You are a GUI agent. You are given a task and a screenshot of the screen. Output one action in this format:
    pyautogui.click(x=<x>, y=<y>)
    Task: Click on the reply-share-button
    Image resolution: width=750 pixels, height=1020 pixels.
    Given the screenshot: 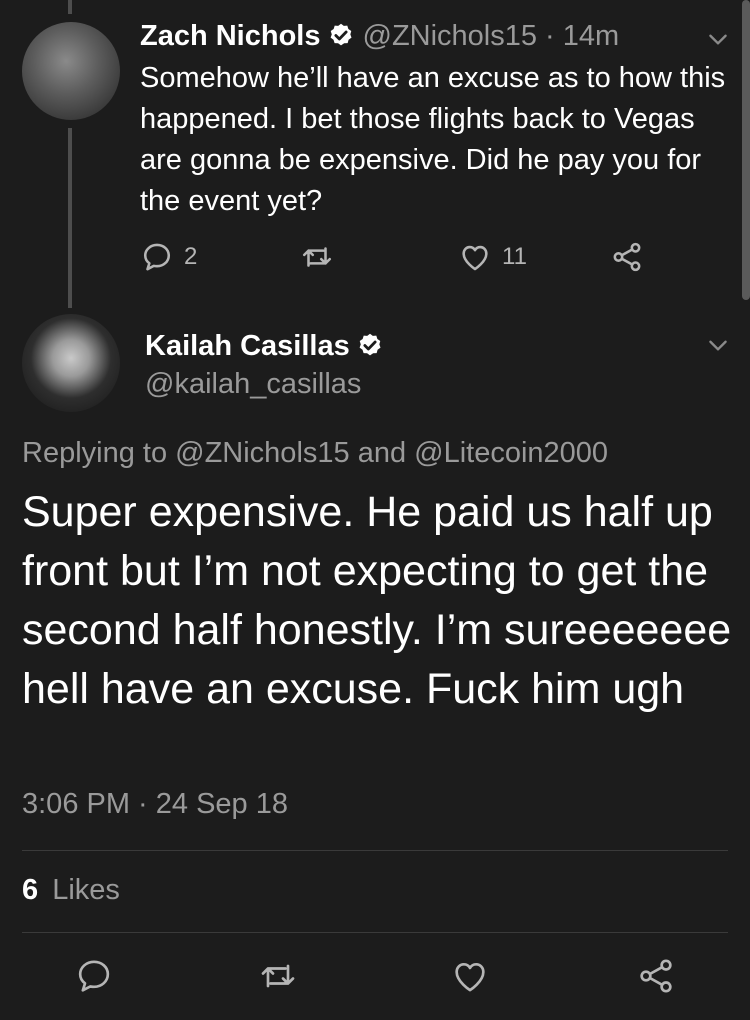 What is the action you would take?
    pyautogui.click(x=627, y=257)
    